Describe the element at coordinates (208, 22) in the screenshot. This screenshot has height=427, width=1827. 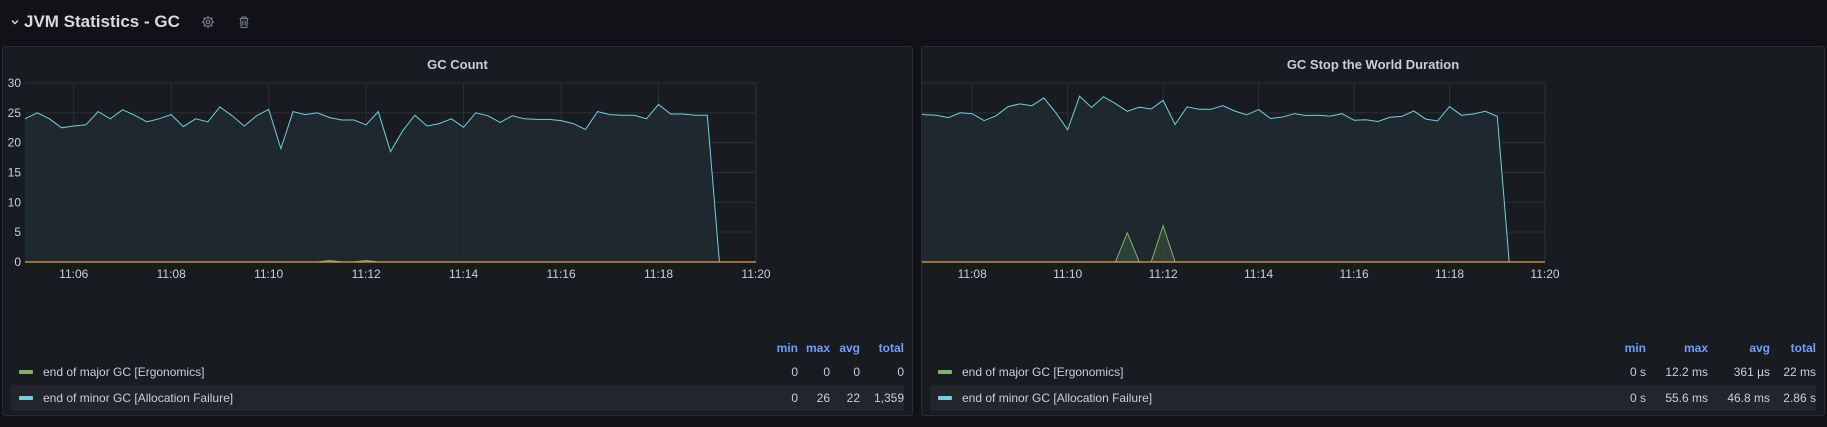
I see `gear-icon` at that location.